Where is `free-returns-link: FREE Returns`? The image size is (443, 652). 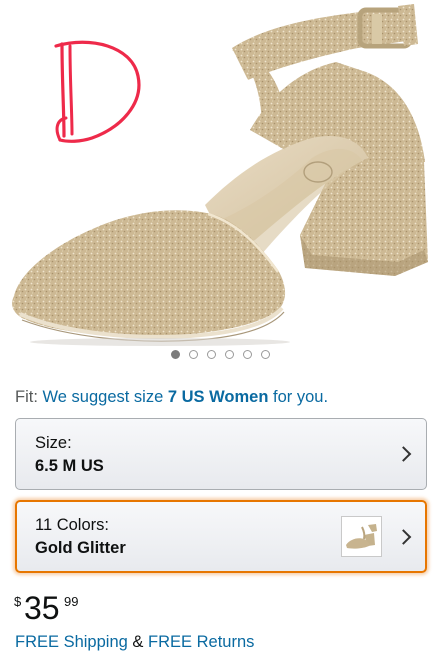 free-returns-link: FREE Returns is located at coordinates (201, 642).